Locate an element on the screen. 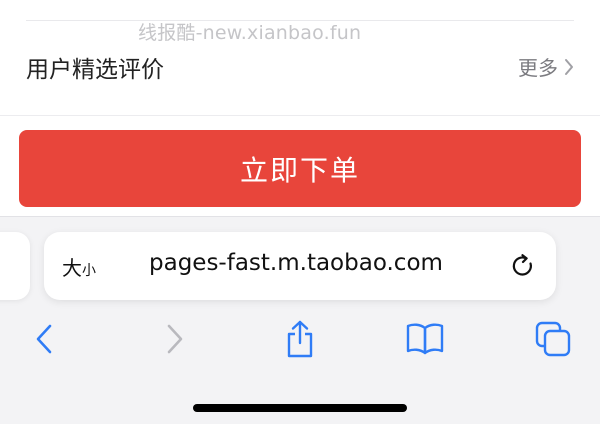 Image resolution: width=600 pixels, height=424 pixels. reviews-more-link: 更多 is located at coordinates (546, 66).